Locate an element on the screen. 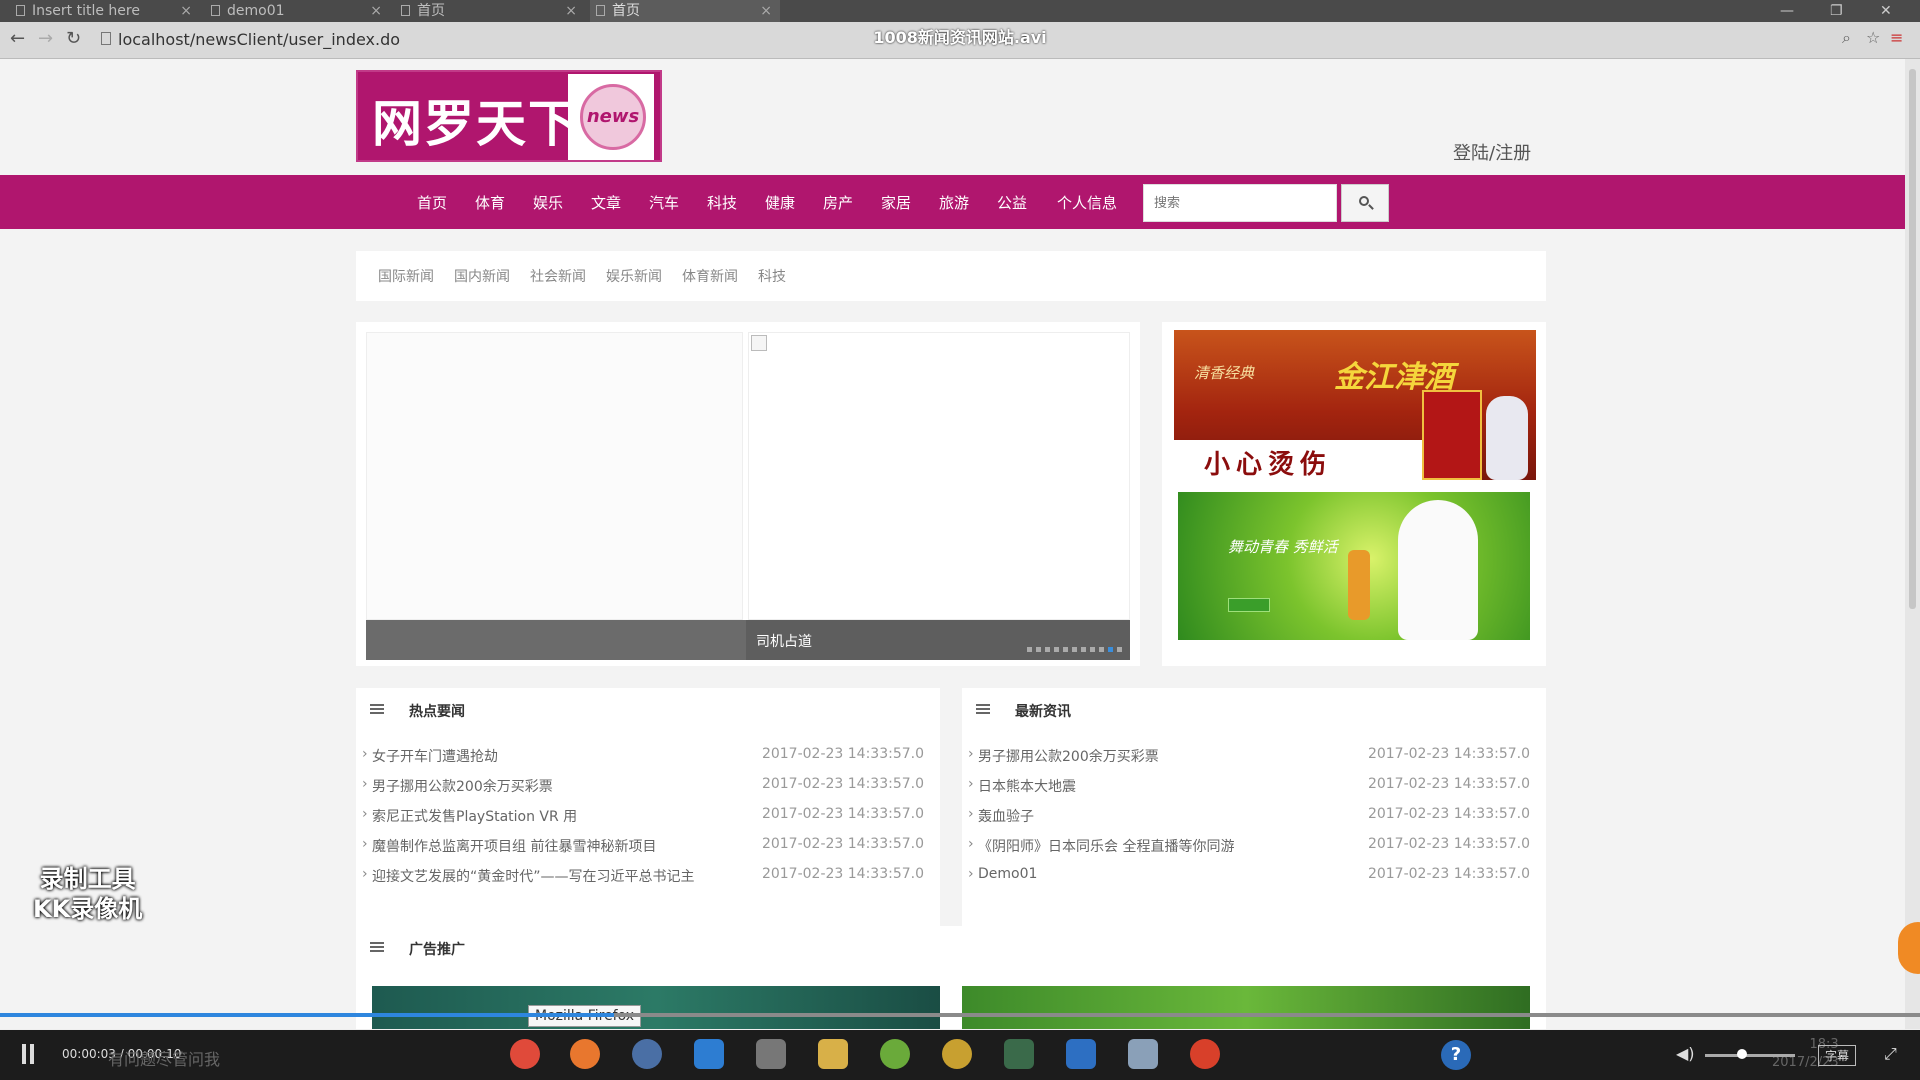  folder-icon is located at coordinates (833, 1054).